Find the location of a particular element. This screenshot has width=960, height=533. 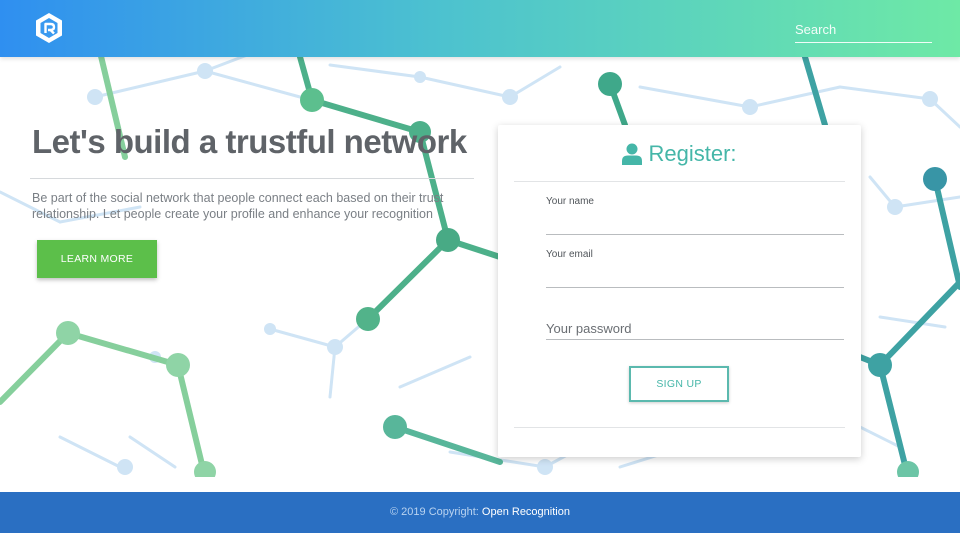

hero-title: Let's build a trustful network is located at coordinates (249, 141).